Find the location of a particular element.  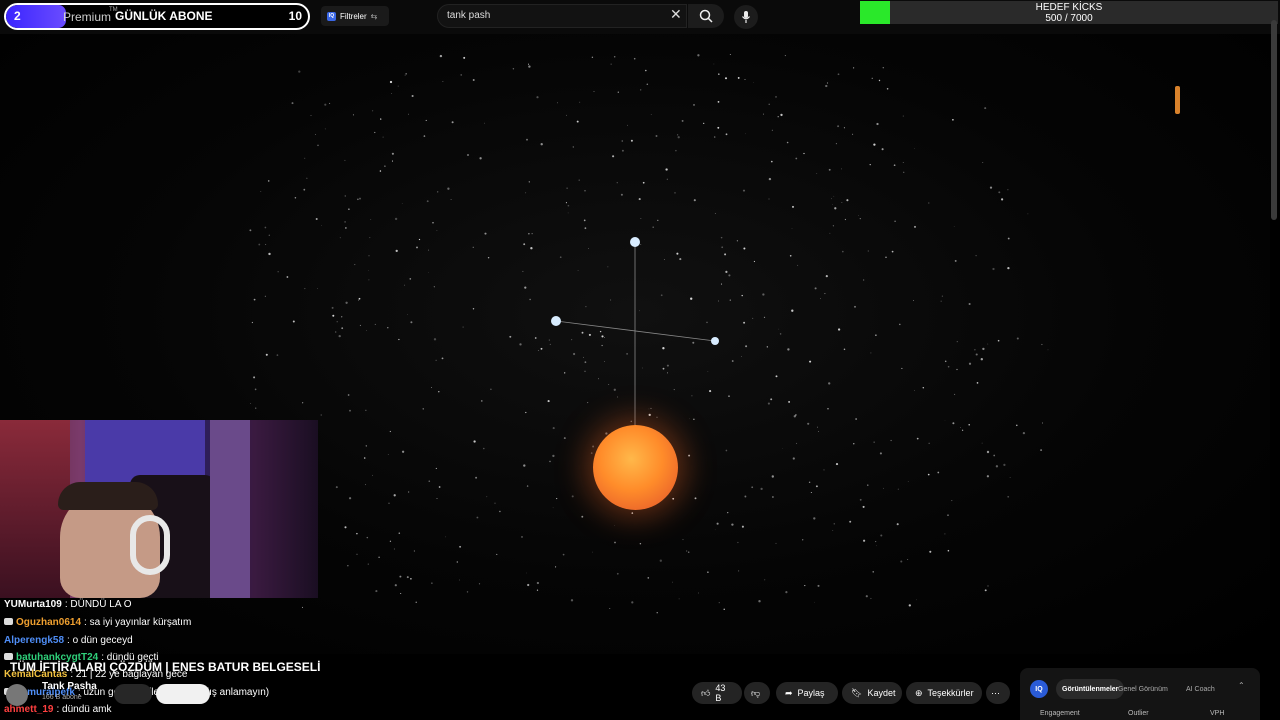

chat-message: Oguzhan0614: sa iyi yayınlar kürşatım is located at coordinates (97, 622).